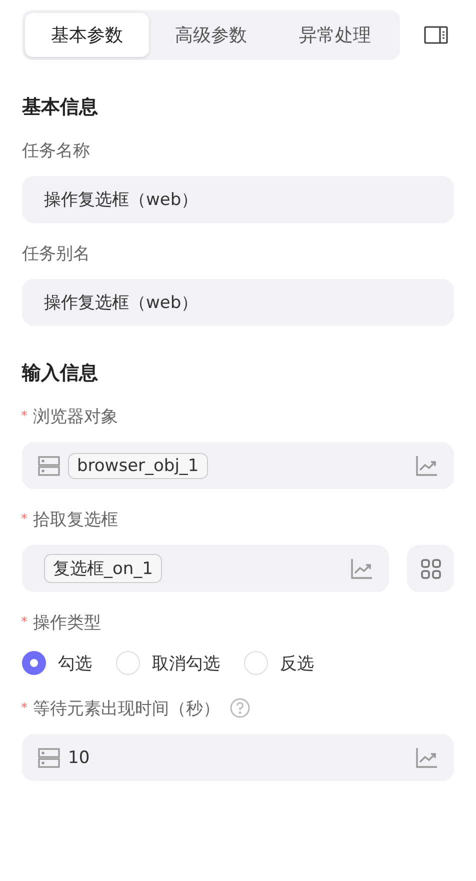  Describe the element at coordinates (75, 663) in the screenshot. I see `radio-label: 勾选` at that location.